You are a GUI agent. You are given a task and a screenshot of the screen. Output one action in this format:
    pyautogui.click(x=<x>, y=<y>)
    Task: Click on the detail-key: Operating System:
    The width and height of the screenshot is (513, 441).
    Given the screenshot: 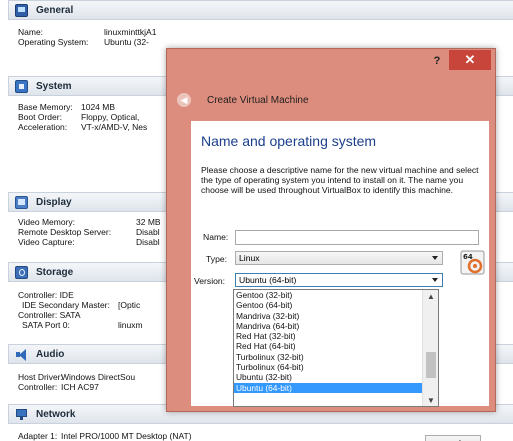 What is the action you would take?
    pyautogui.click(x=53, y=42)
    